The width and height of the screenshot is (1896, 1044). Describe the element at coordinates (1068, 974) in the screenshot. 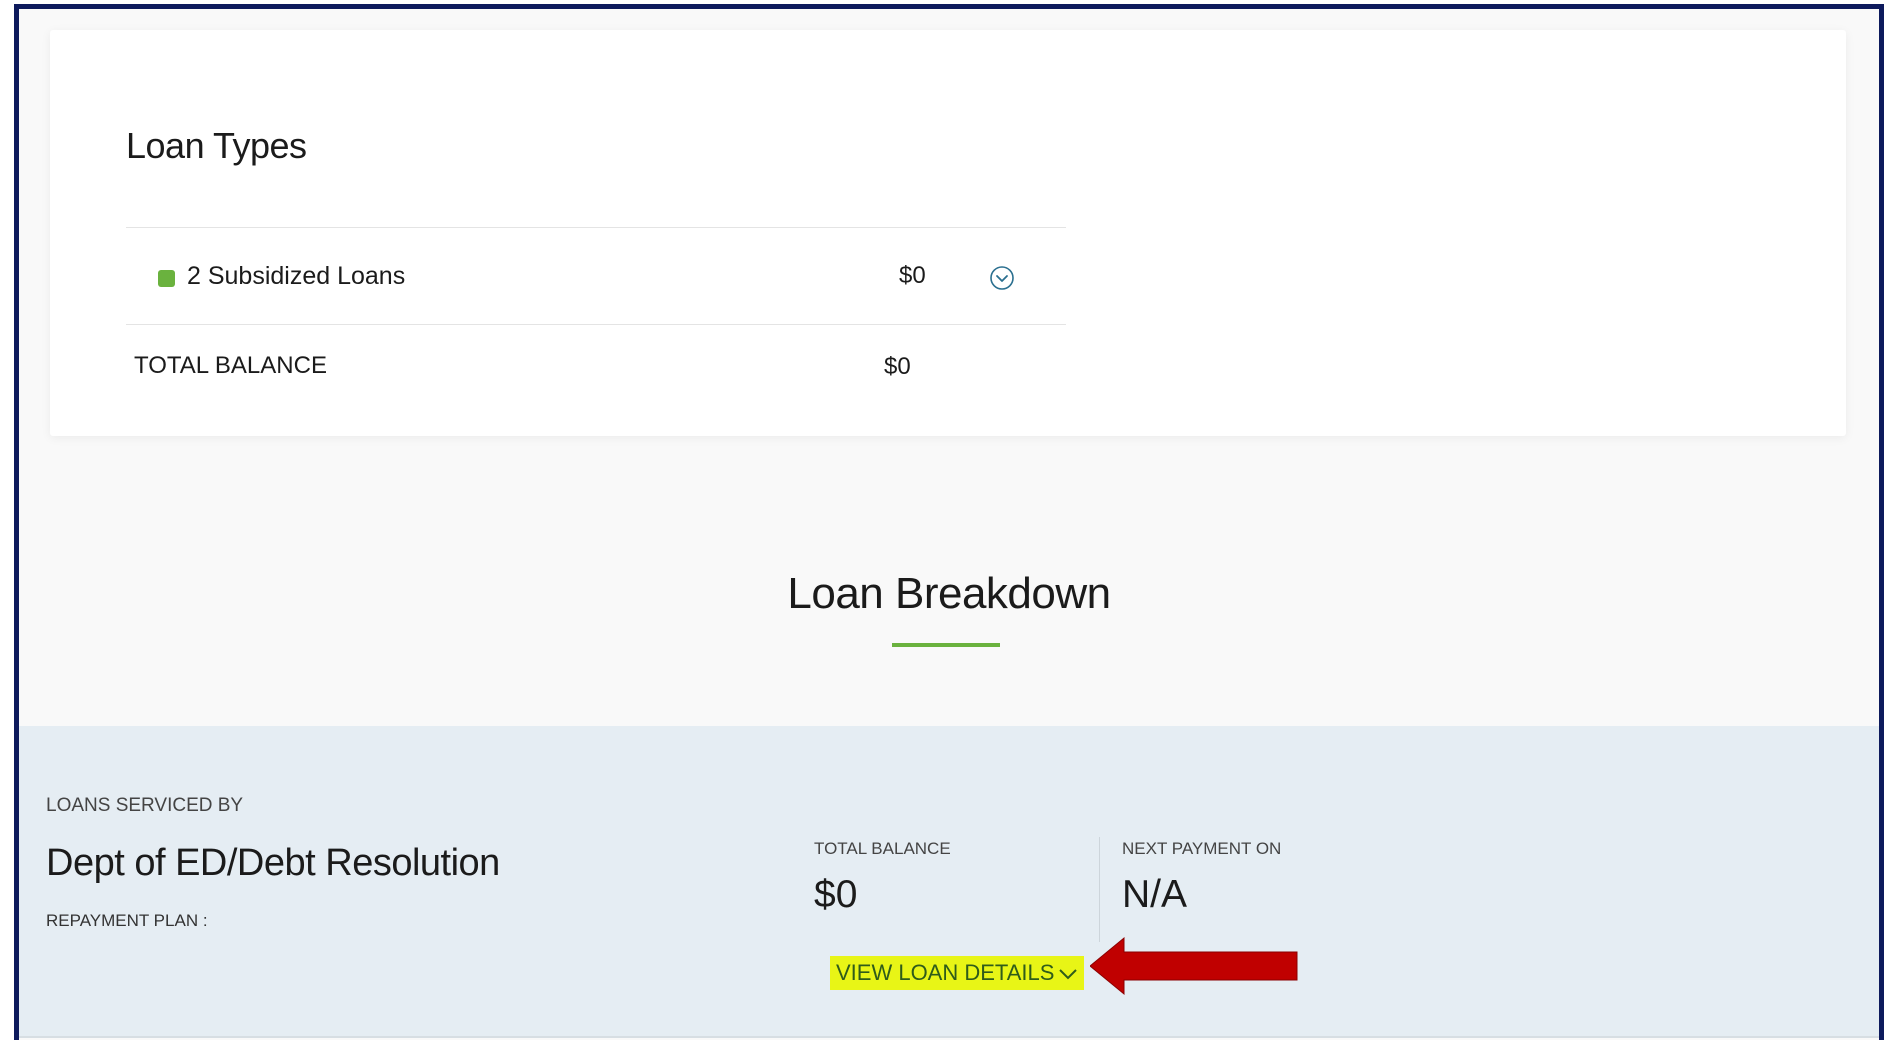

I see `chevron-down-icon` at that location.